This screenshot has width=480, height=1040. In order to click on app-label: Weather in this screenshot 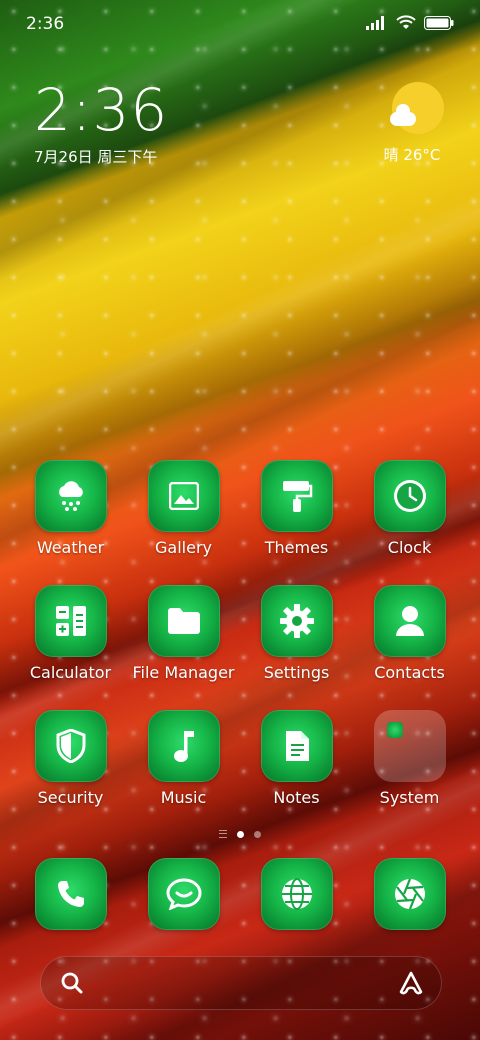, I will do `click(70, 547)`.